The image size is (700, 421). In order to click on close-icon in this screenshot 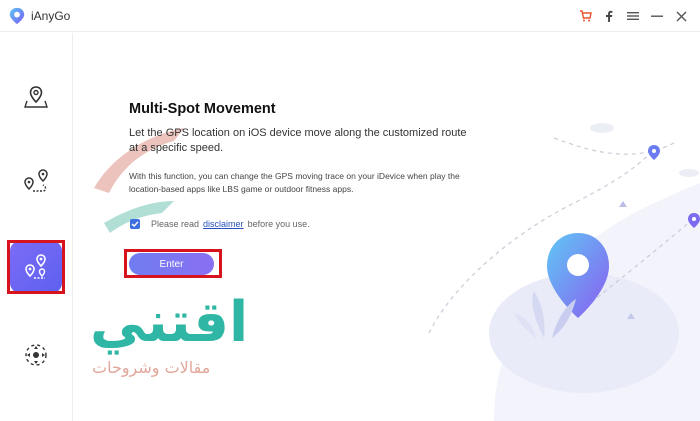, I will do `click(681, 16)`.